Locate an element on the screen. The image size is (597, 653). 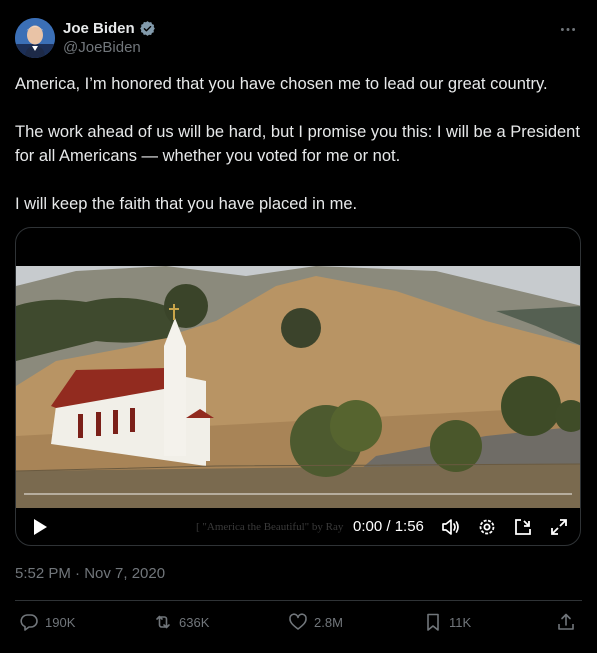
author-names: Joe Biden @JoeBiden is located at coordinates (109, 38).